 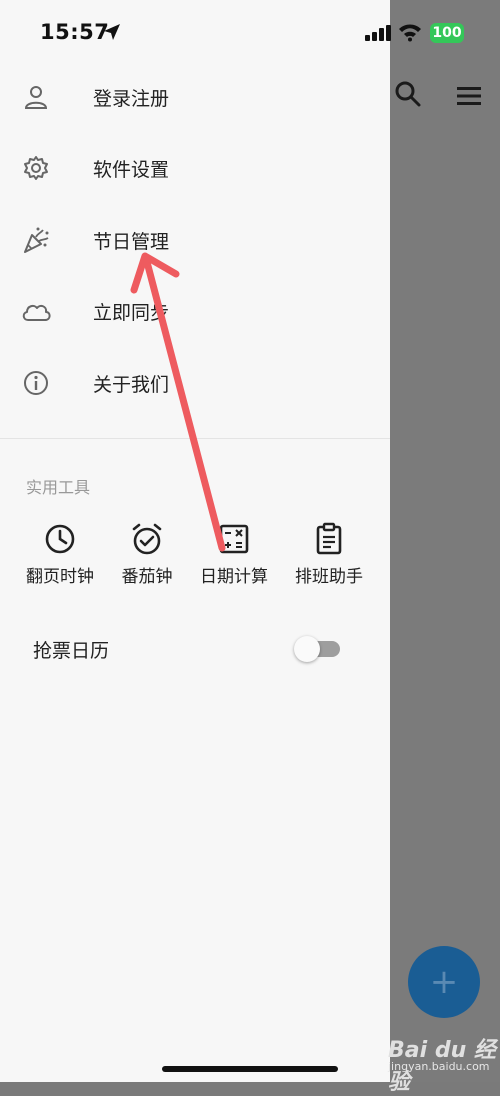 I want to click on baidu-watermark: Bai du 经验 jingyan.baidu.com, so click(x=439, y=1061).